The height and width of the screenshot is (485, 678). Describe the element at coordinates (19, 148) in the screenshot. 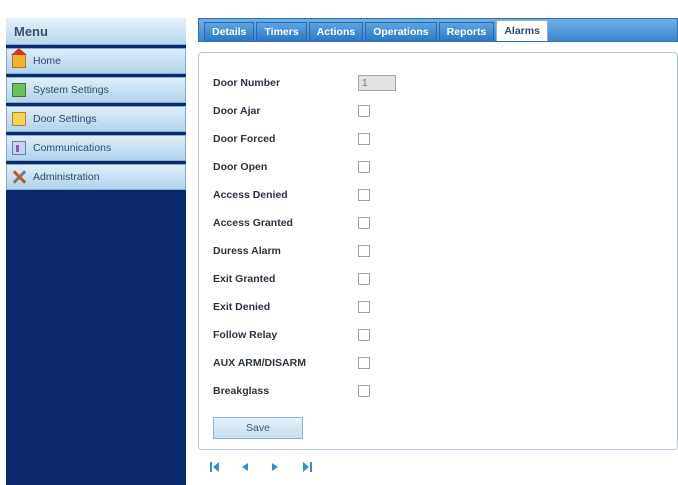

I see `communications-icon` at that location.